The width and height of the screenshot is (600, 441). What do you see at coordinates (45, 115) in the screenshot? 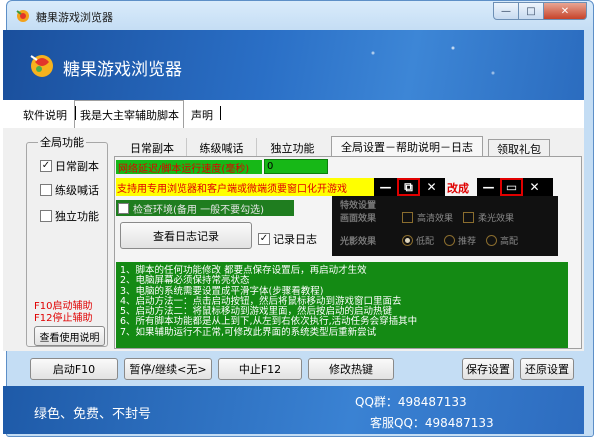
I see `menu-item-software-info: 软件说明` at bounding box center [45, 115].